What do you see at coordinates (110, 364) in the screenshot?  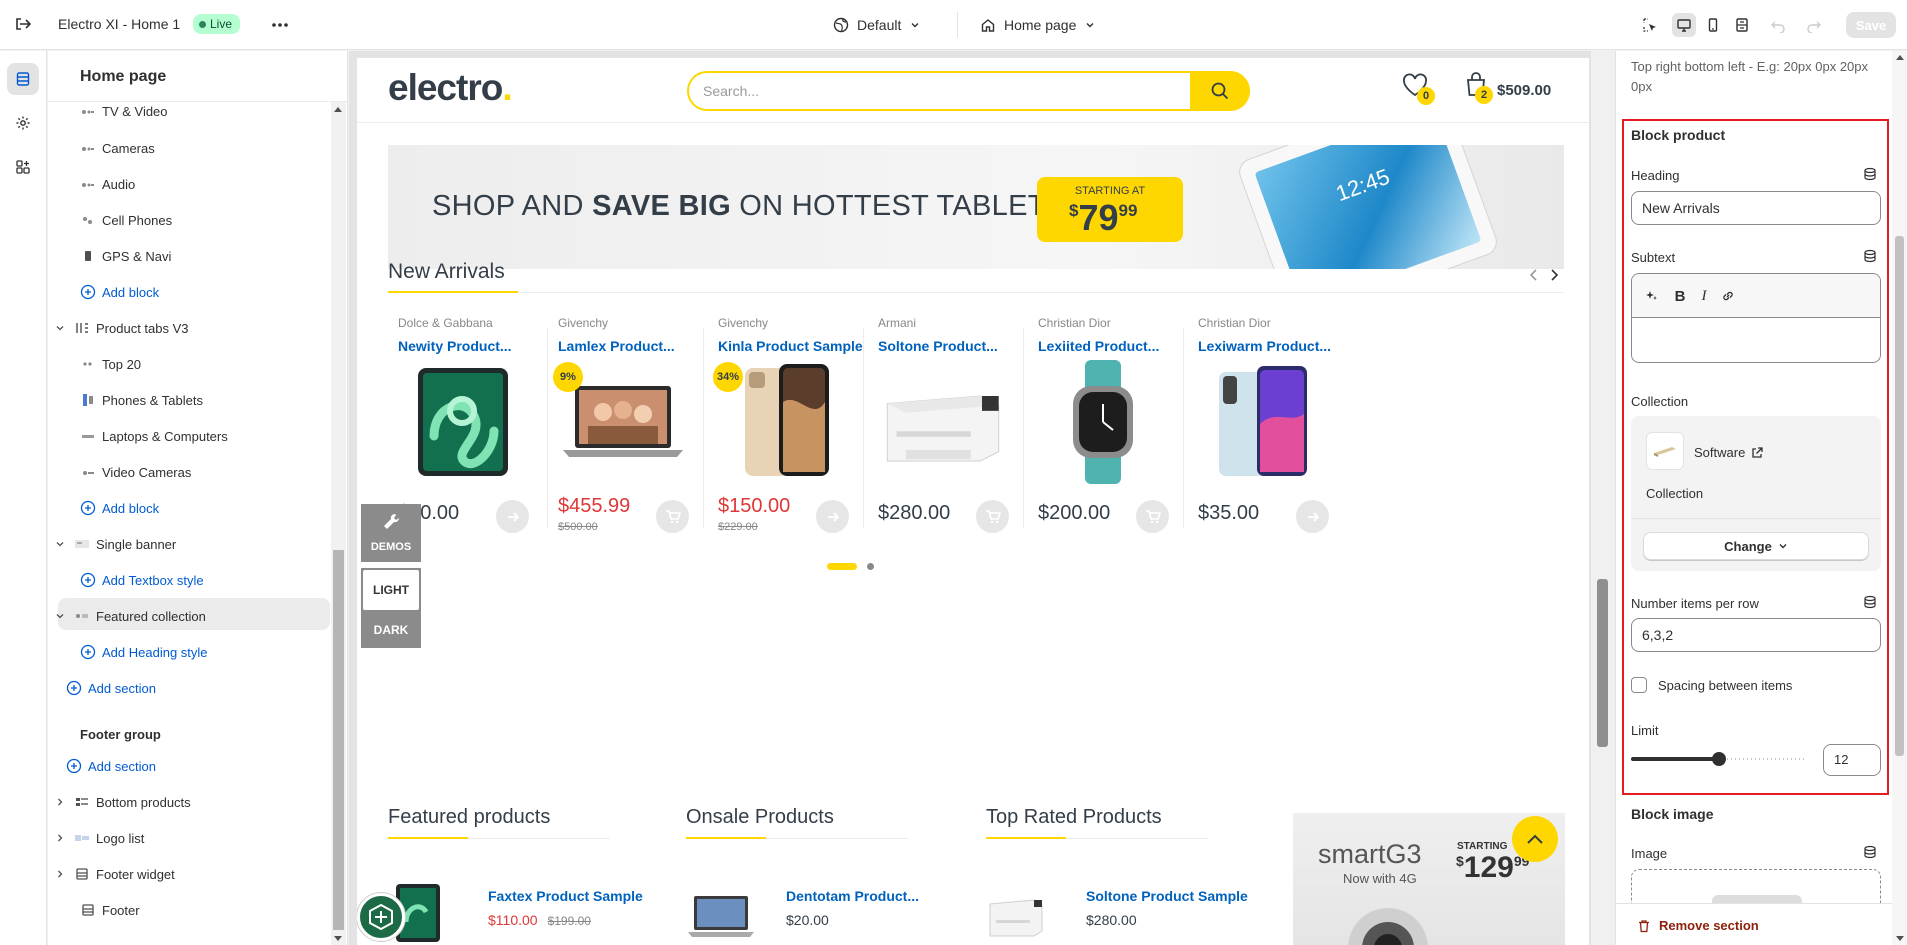 I see `tree-block-top-20: Top 20` at bounding box center [110, 364].